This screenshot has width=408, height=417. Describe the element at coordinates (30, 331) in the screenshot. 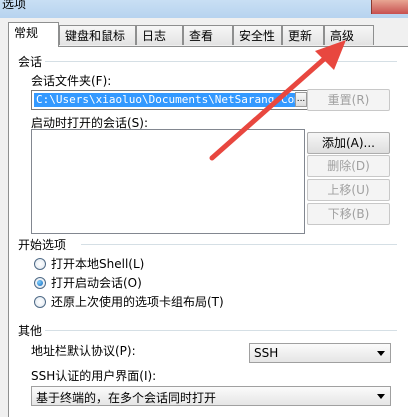

I see `other-section-heading: 其他` at that location.